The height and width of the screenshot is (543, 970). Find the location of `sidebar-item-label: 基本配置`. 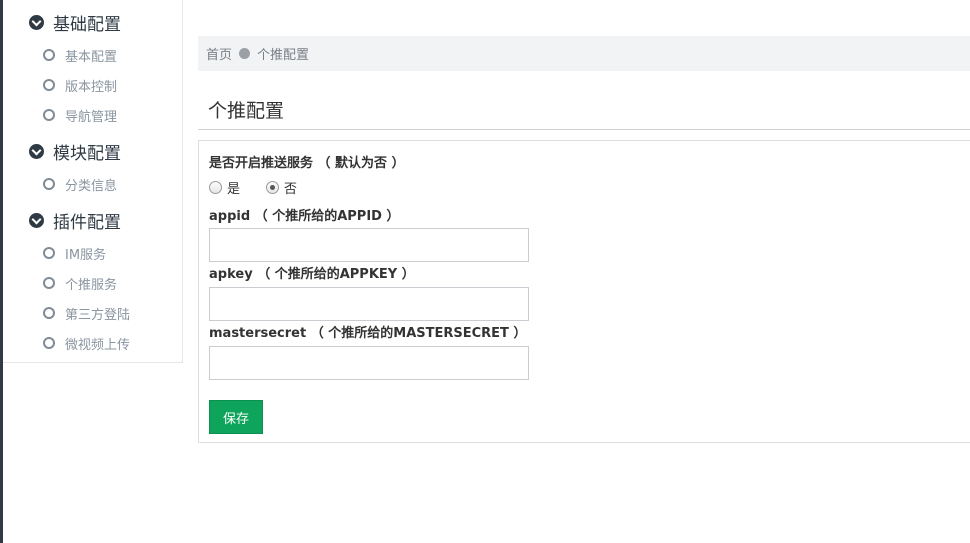

sidebar-item-label: 基本配置 is located at coordinates (91, 57).